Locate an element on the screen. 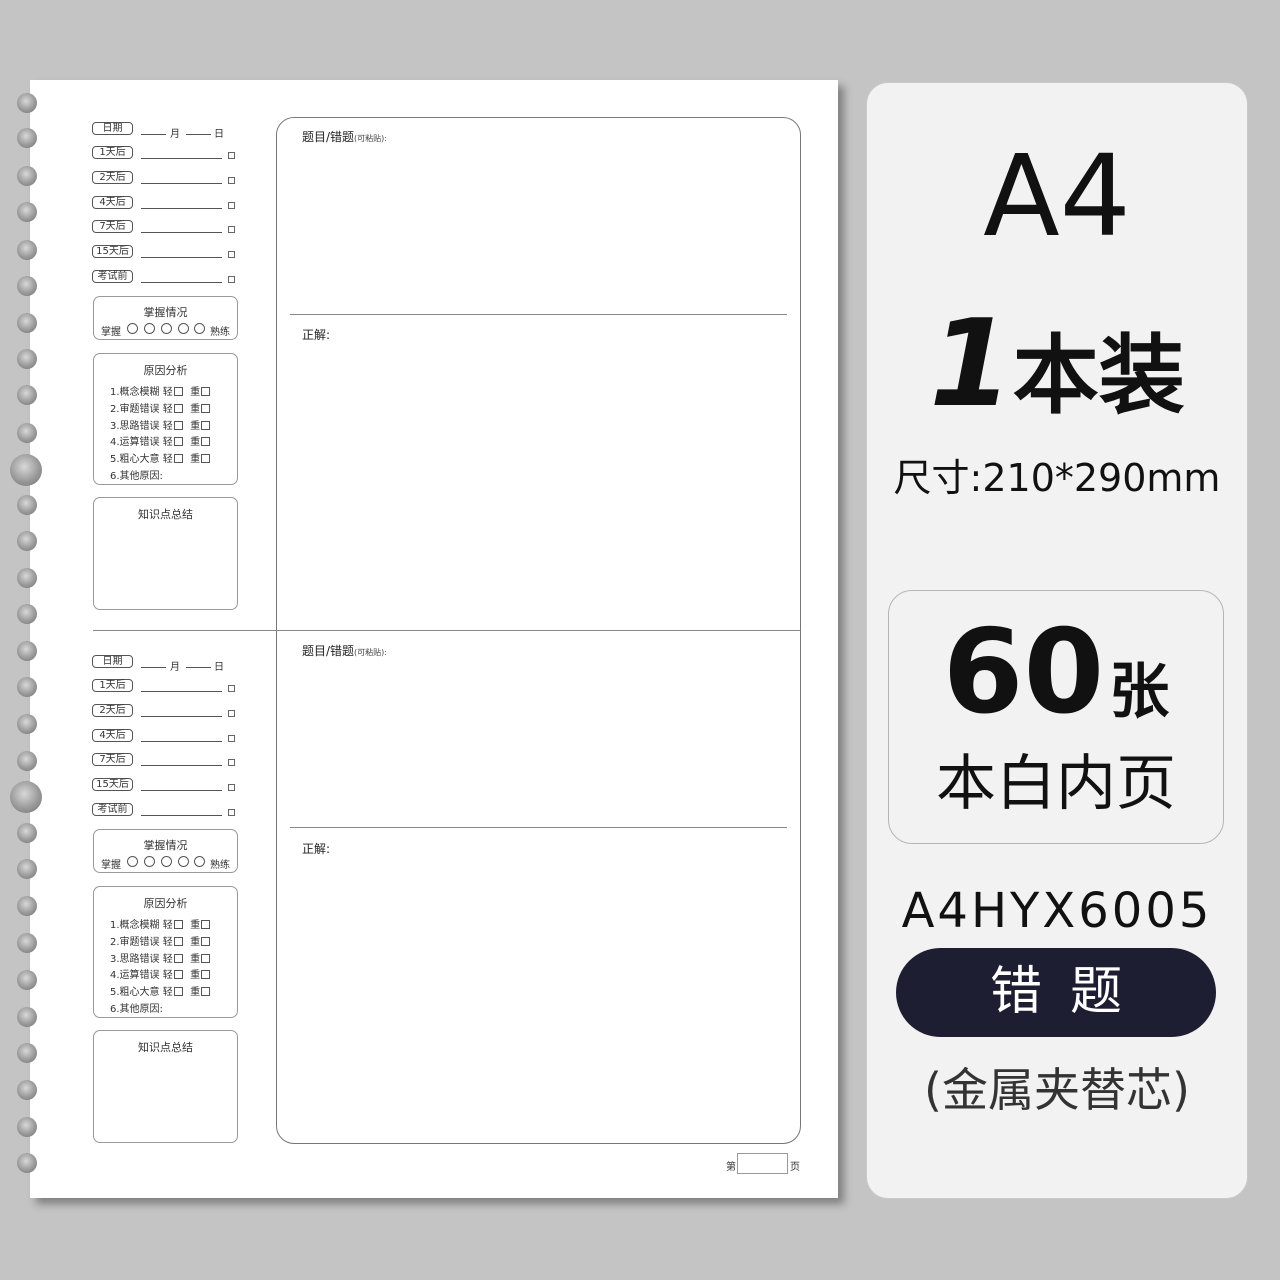 This screenshot has width=1280, height=1280. day-line is located at coordinates (198, 667).